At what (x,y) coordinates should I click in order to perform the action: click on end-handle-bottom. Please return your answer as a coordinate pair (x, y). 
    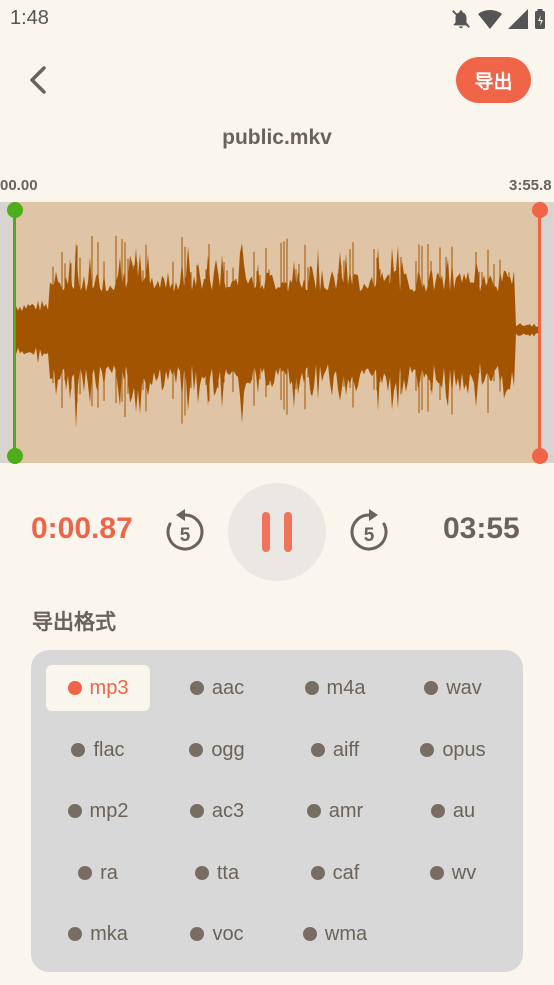
    Looking at the image, I should click on (540, 456).